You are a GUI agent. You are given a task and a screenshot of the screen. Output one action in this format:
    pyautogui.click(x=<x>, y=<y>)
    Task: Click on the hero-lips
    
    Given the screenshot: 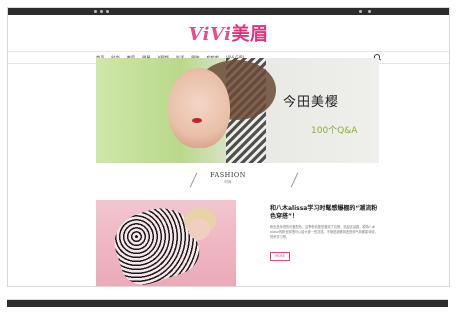 What is the action you would take?
    pyautogui.click(x=197, y=120)
    